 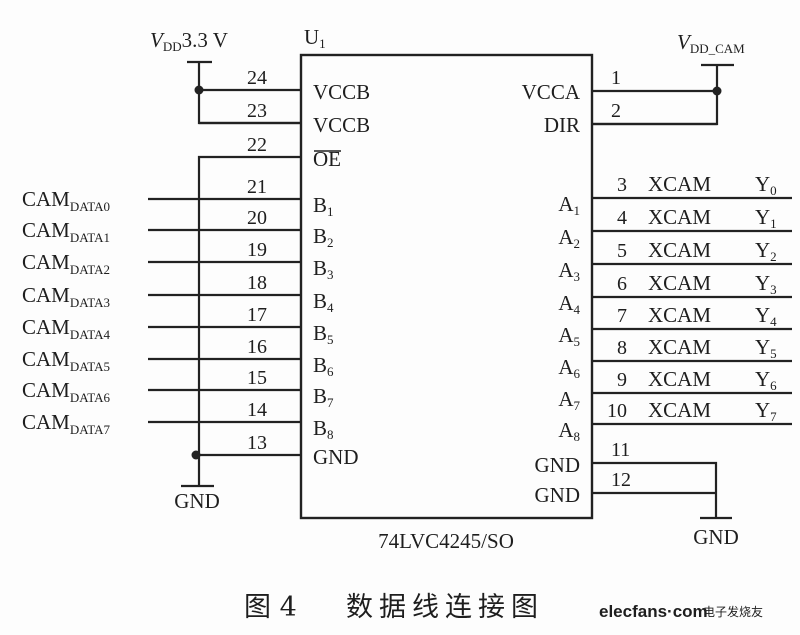 I want to click on left-pin-17: CAMDATA4 17 B5, so click(x=178, y=325).